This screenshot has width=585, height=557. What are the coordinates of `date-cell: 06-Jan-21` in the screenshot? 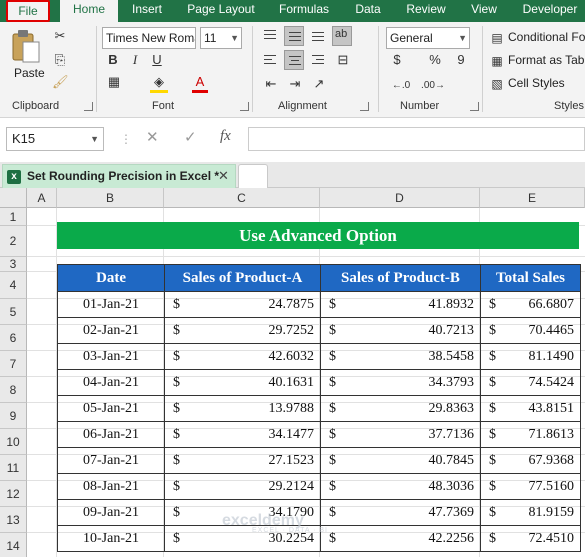 It's located at (111, 434).